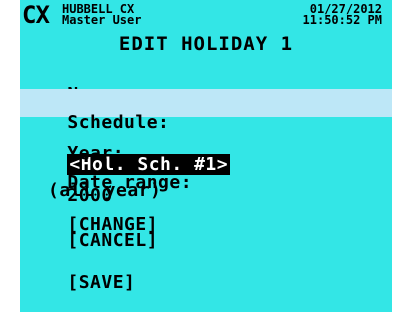 Image resolution: width=412 pixels, height=312 pixels. I want to click on page-title: EDIT HOLIDAY 1, so click(206, 44).